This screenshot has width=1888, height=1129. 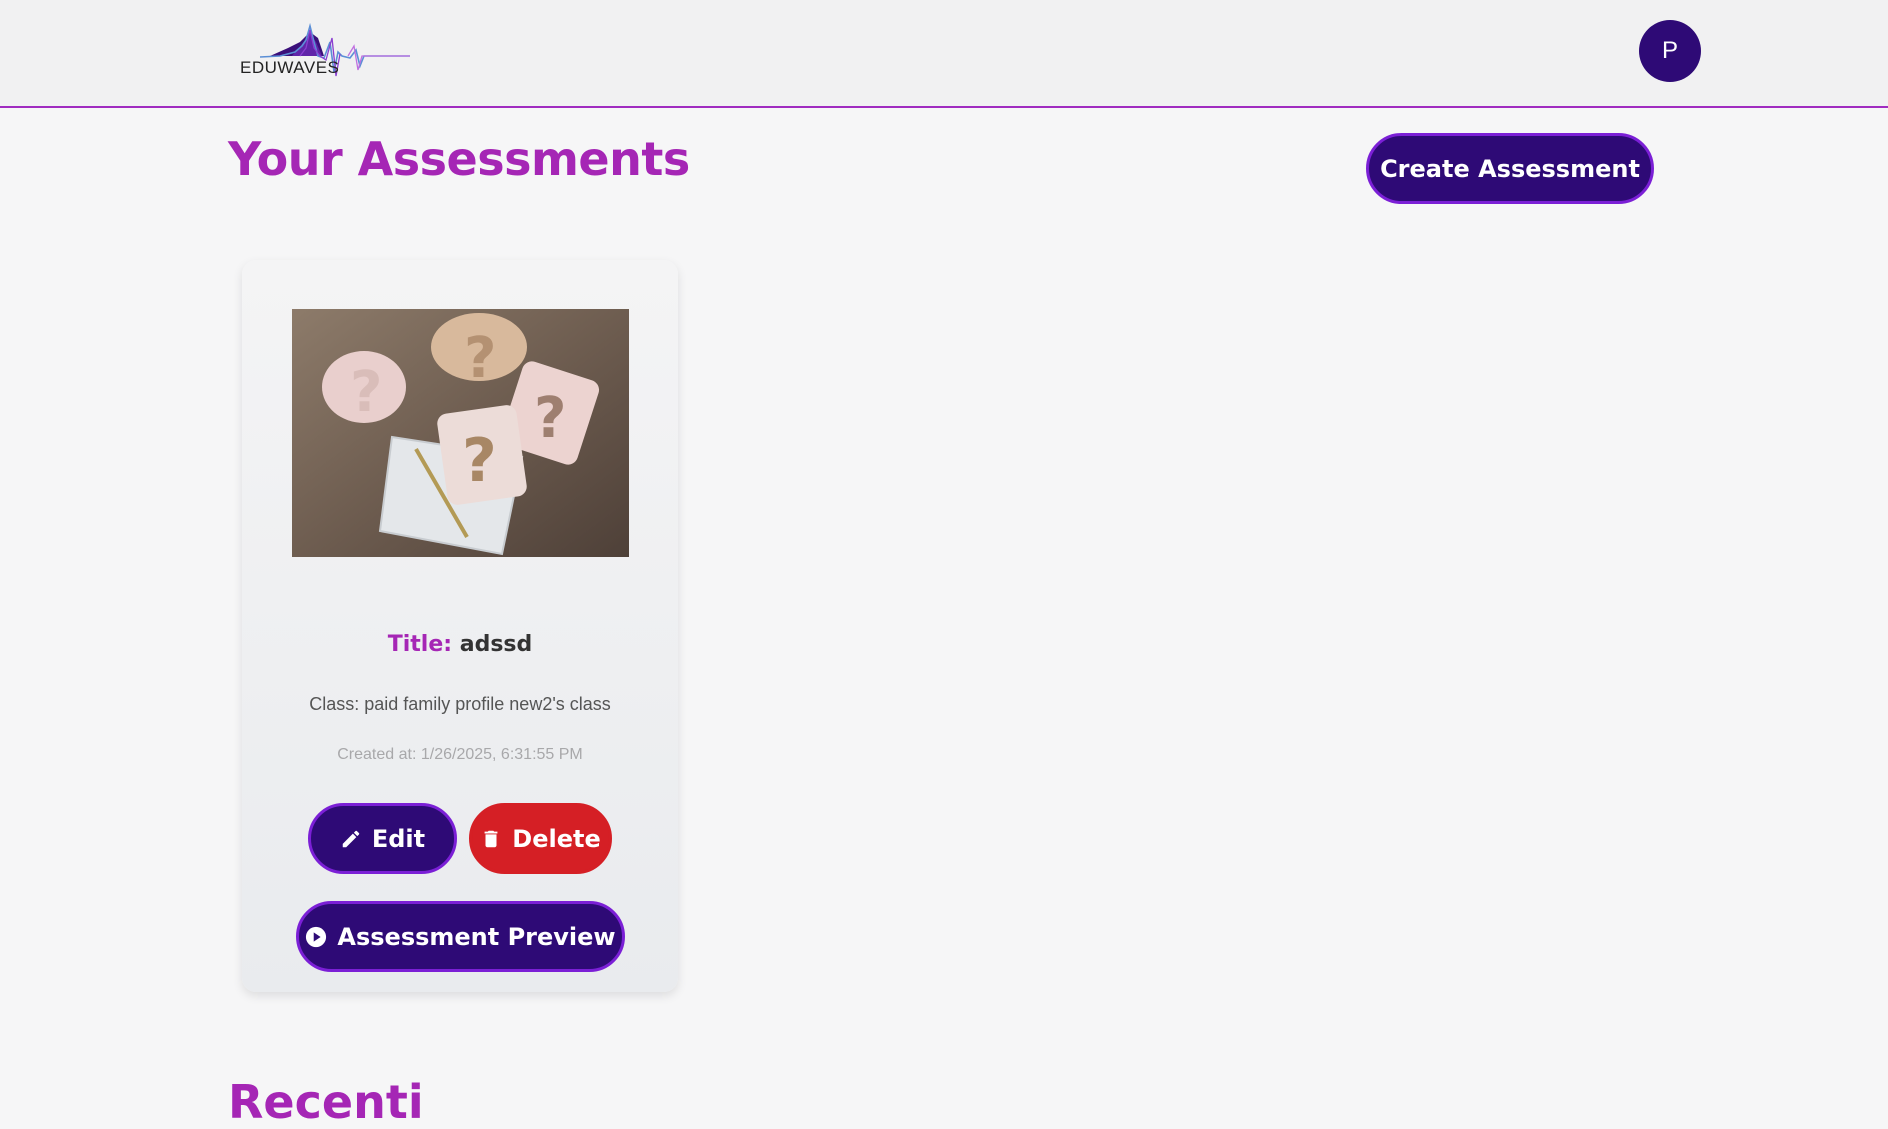 I want to click on assessment-title: Title: adssd, so click(x=460, y=644).